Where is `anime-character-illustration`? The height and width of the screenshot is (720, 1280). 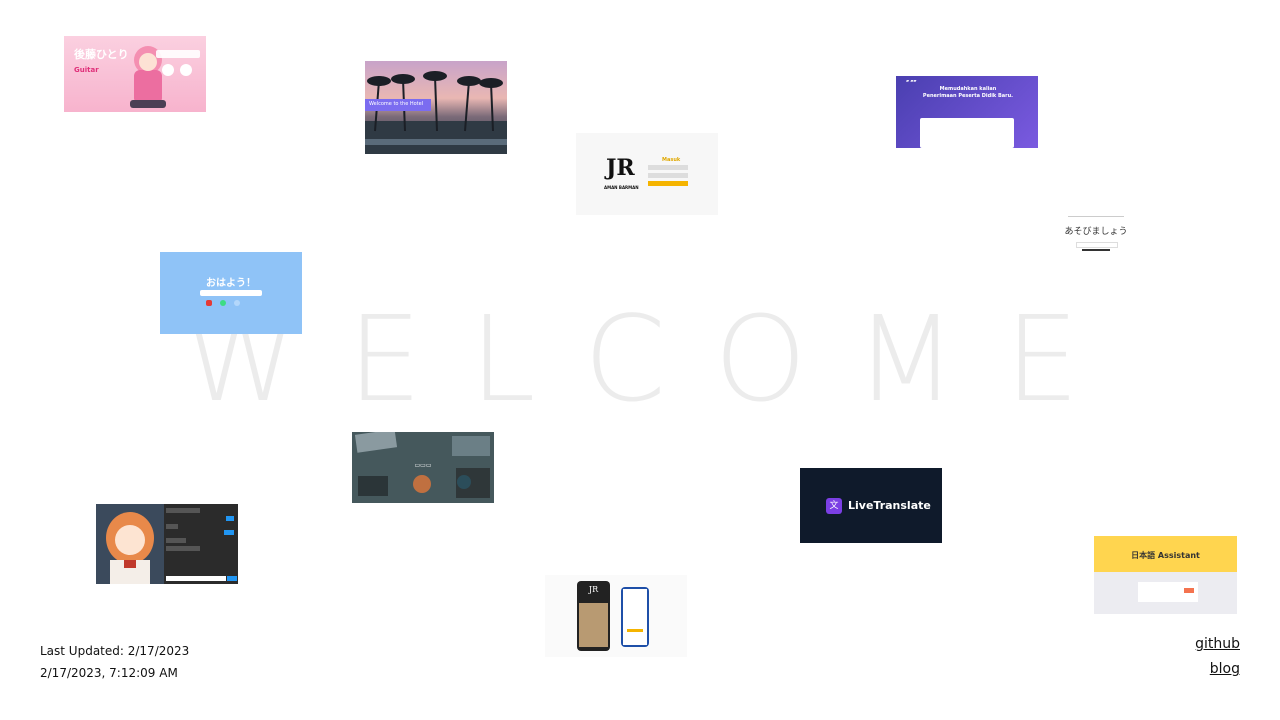 anime-character-illustration is located at coordinates (130, 544).